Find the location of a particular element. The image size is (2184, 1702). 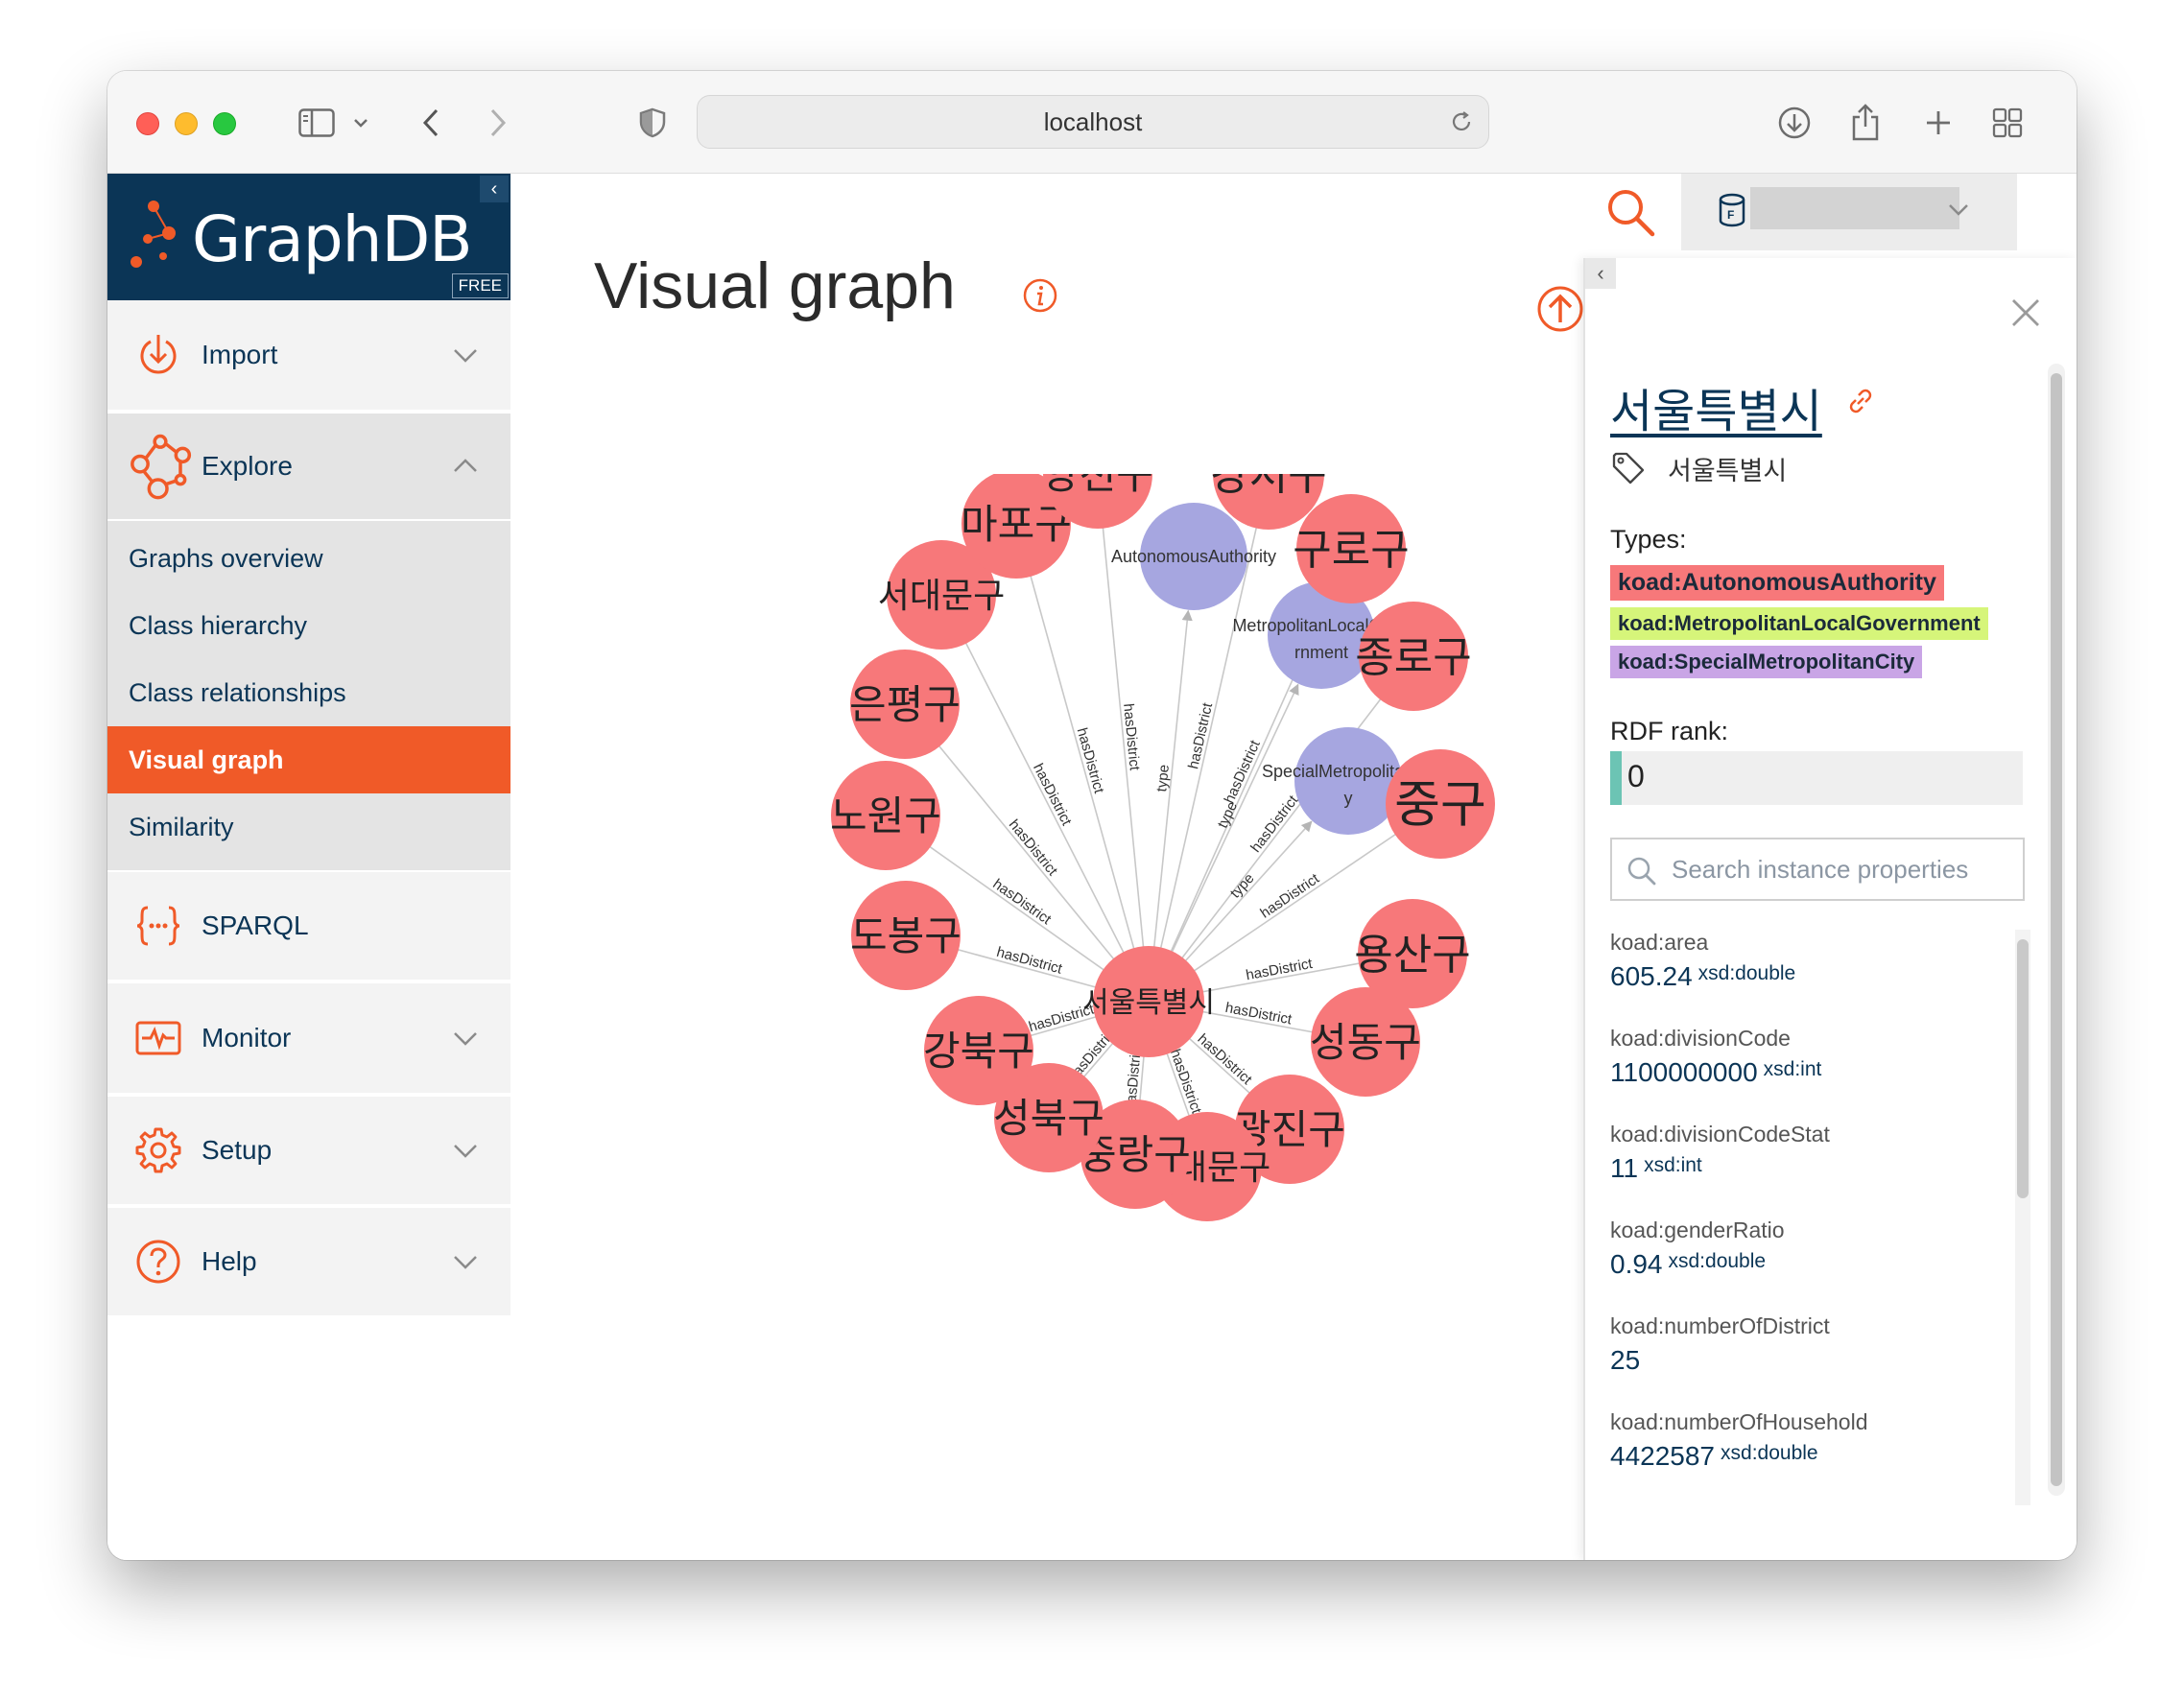

nav-class-relationships: Class relationships is located at coordinates (308, 692).